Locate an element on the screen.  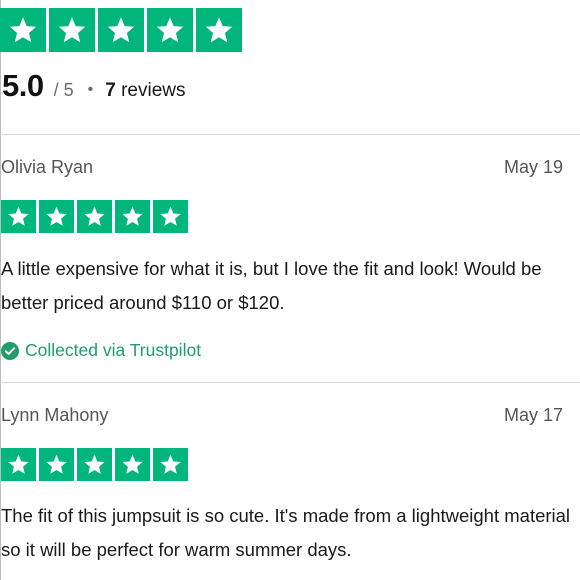
review-date: May 19 is located at coordinates (533, 167).